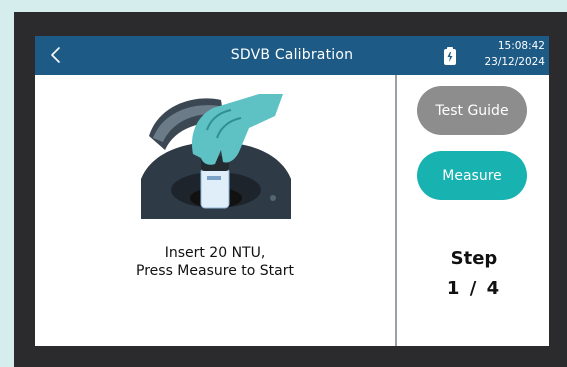 This screenshot has width=567, height=367. Describe the element at coordinates (396, 210) in the screenshot. I see `panel-divider` at that location.